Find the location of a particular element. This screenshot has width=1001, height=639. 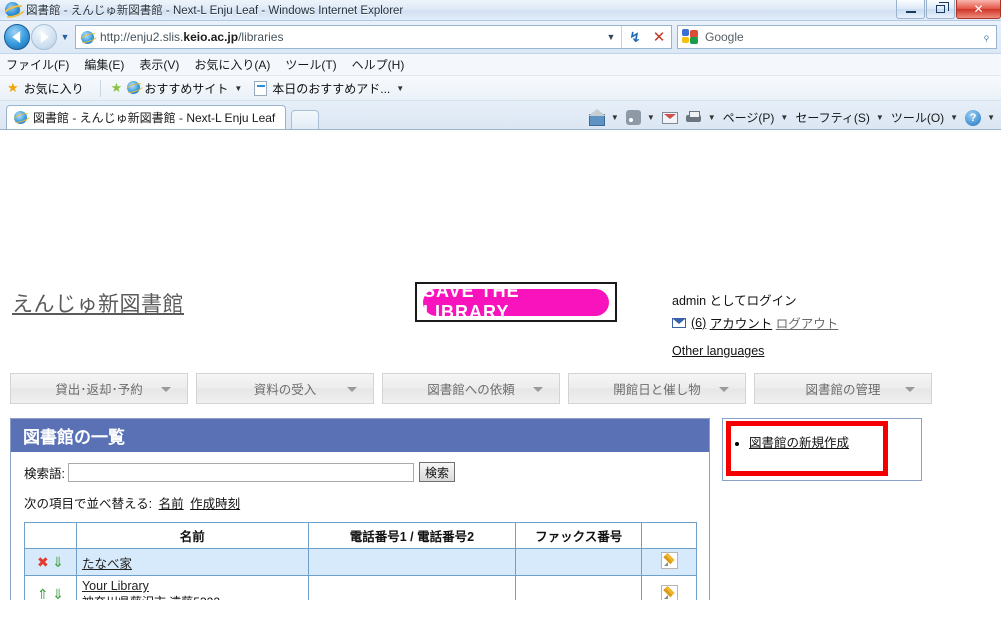

feeds-button: ▼ is located at coordinates (640, 117).